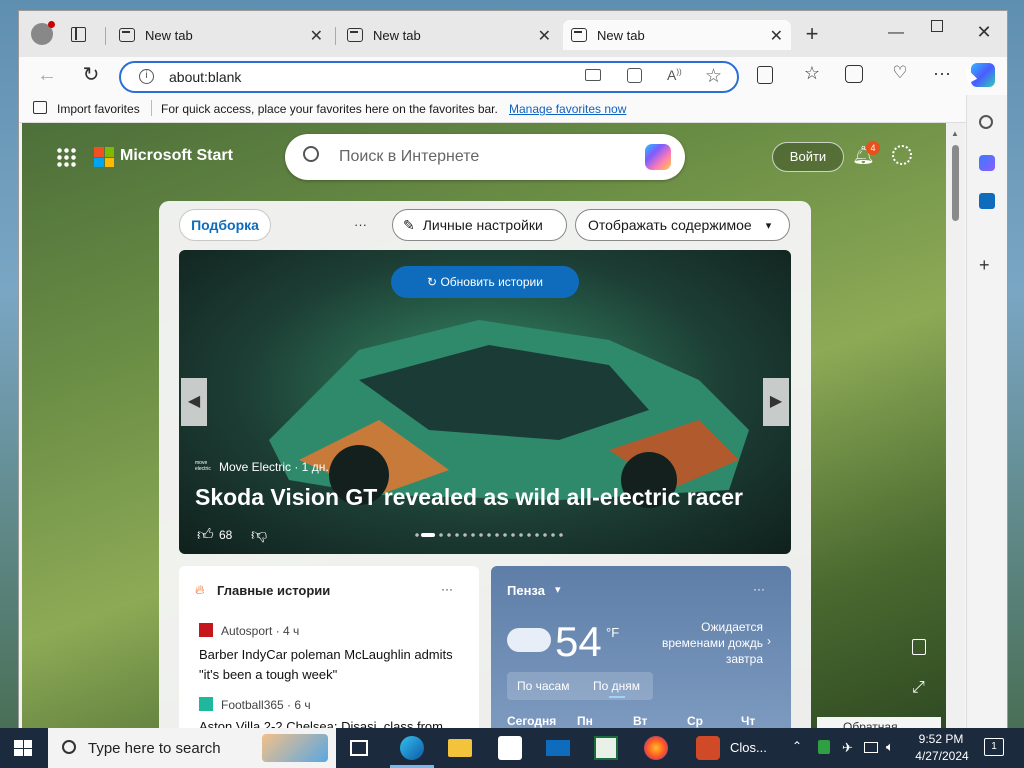 Image resolution: width=1024 pixels, height=768 pixels. What do you see at coordinates (479, 225) in the screenshot?
I see `personalize-button: ✎ Личные настройки` at bounding box center [479, 225].